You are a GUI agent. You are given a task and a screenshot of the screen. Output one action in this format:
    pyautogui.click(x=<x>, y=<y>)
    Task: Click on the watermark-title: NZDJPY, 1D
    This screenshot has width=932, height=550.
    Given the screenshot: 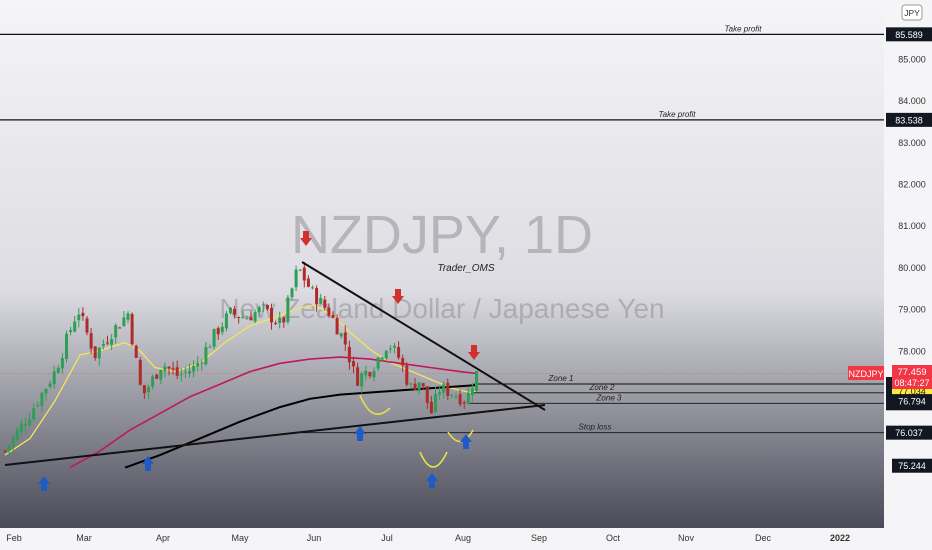 What is the action you would take?
    pyautogui.click(x=442, y=235)
    